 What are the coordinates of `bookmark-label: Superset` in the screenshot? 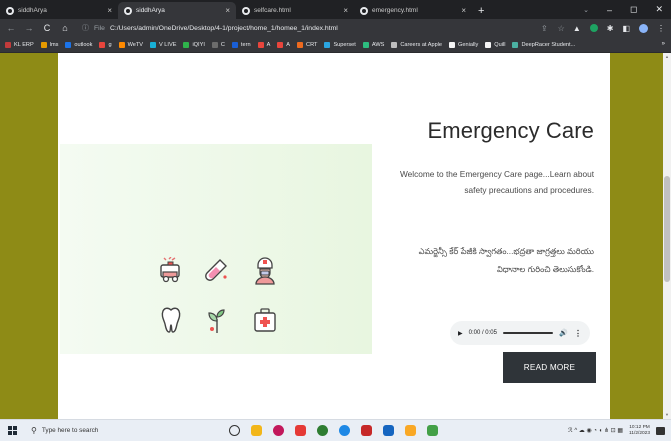 It's located at (344, 44).